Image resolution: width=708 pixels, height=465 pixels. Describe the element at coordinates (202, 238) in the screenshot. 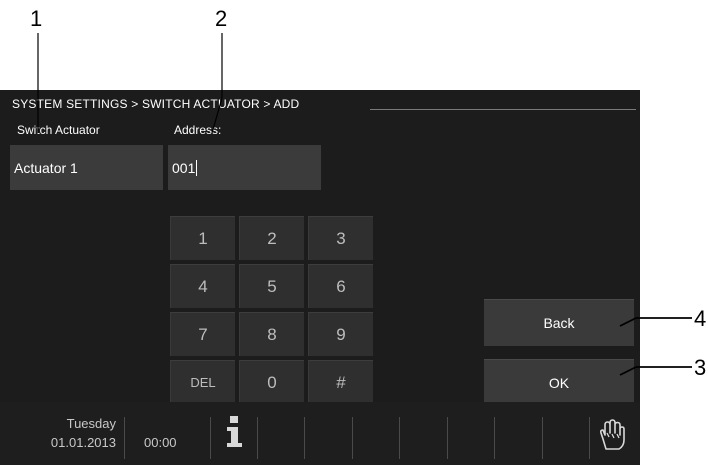

I see `key-1: 1` at that location.